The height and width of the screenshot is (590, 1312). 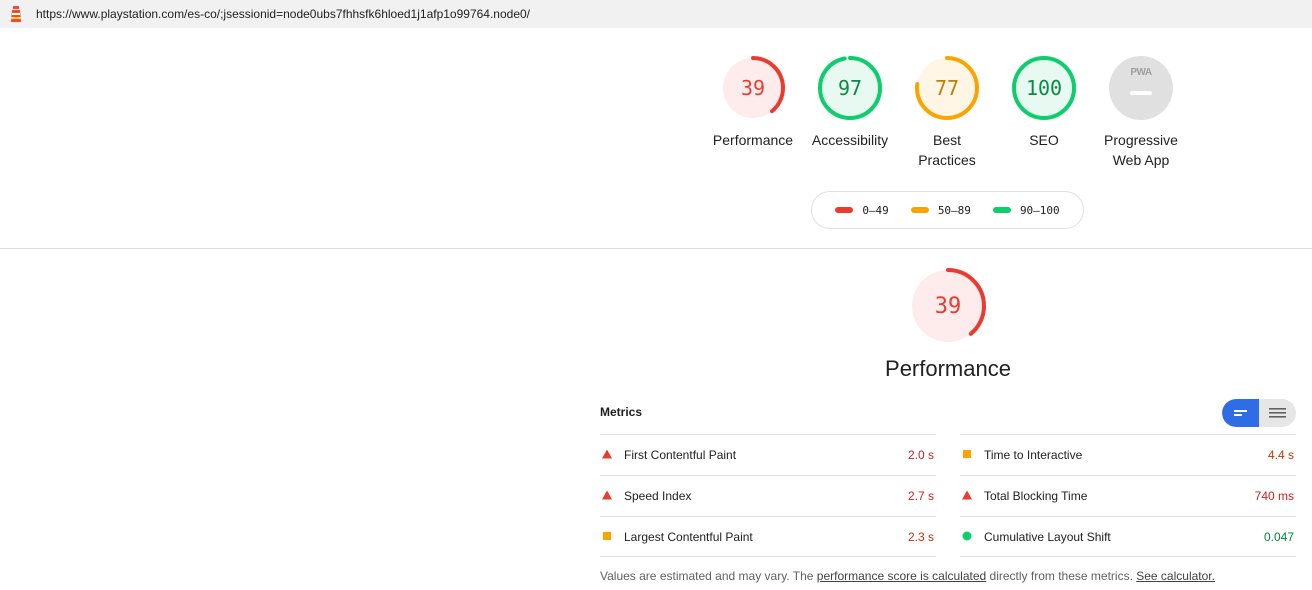 What do you see at coordinates (658, 496) in the screenshot?
I see `metric-name: Speed Index` at bounding box center [658, 496].